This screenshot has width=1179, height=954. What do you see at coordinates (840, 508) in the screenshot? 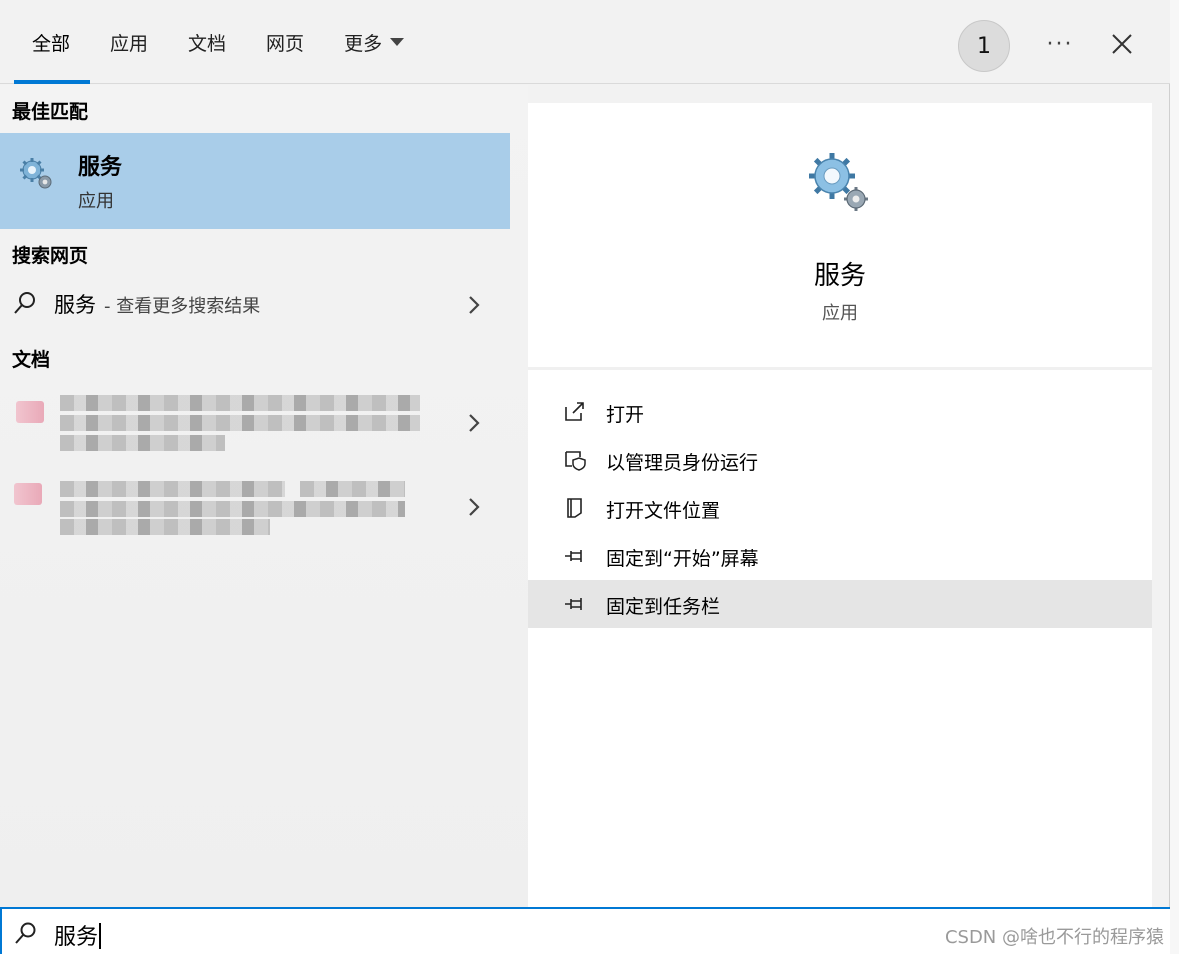
I see `action-open-file-location: 打开文件位置` at bounding box center [840, 508].